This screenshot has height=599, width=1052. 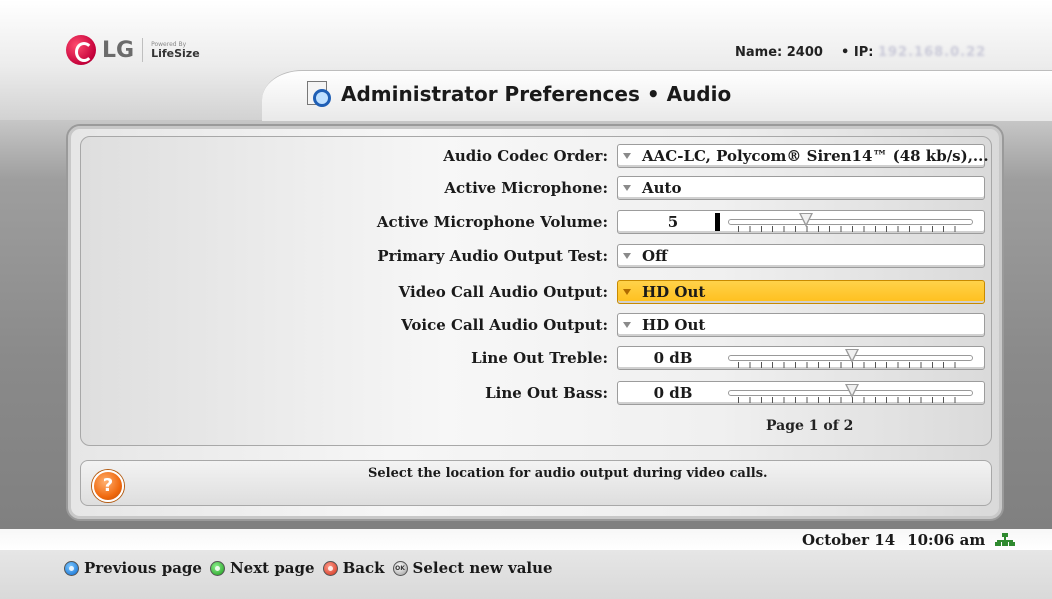 I want to click on slider-ticks, so click(x=852, y=229).